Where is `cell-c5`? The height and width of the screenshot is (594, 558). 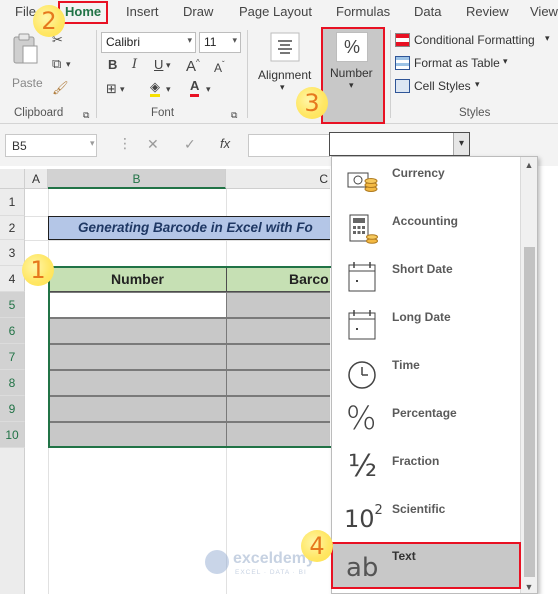 cell-c5 is located at coordinates (278, 305).